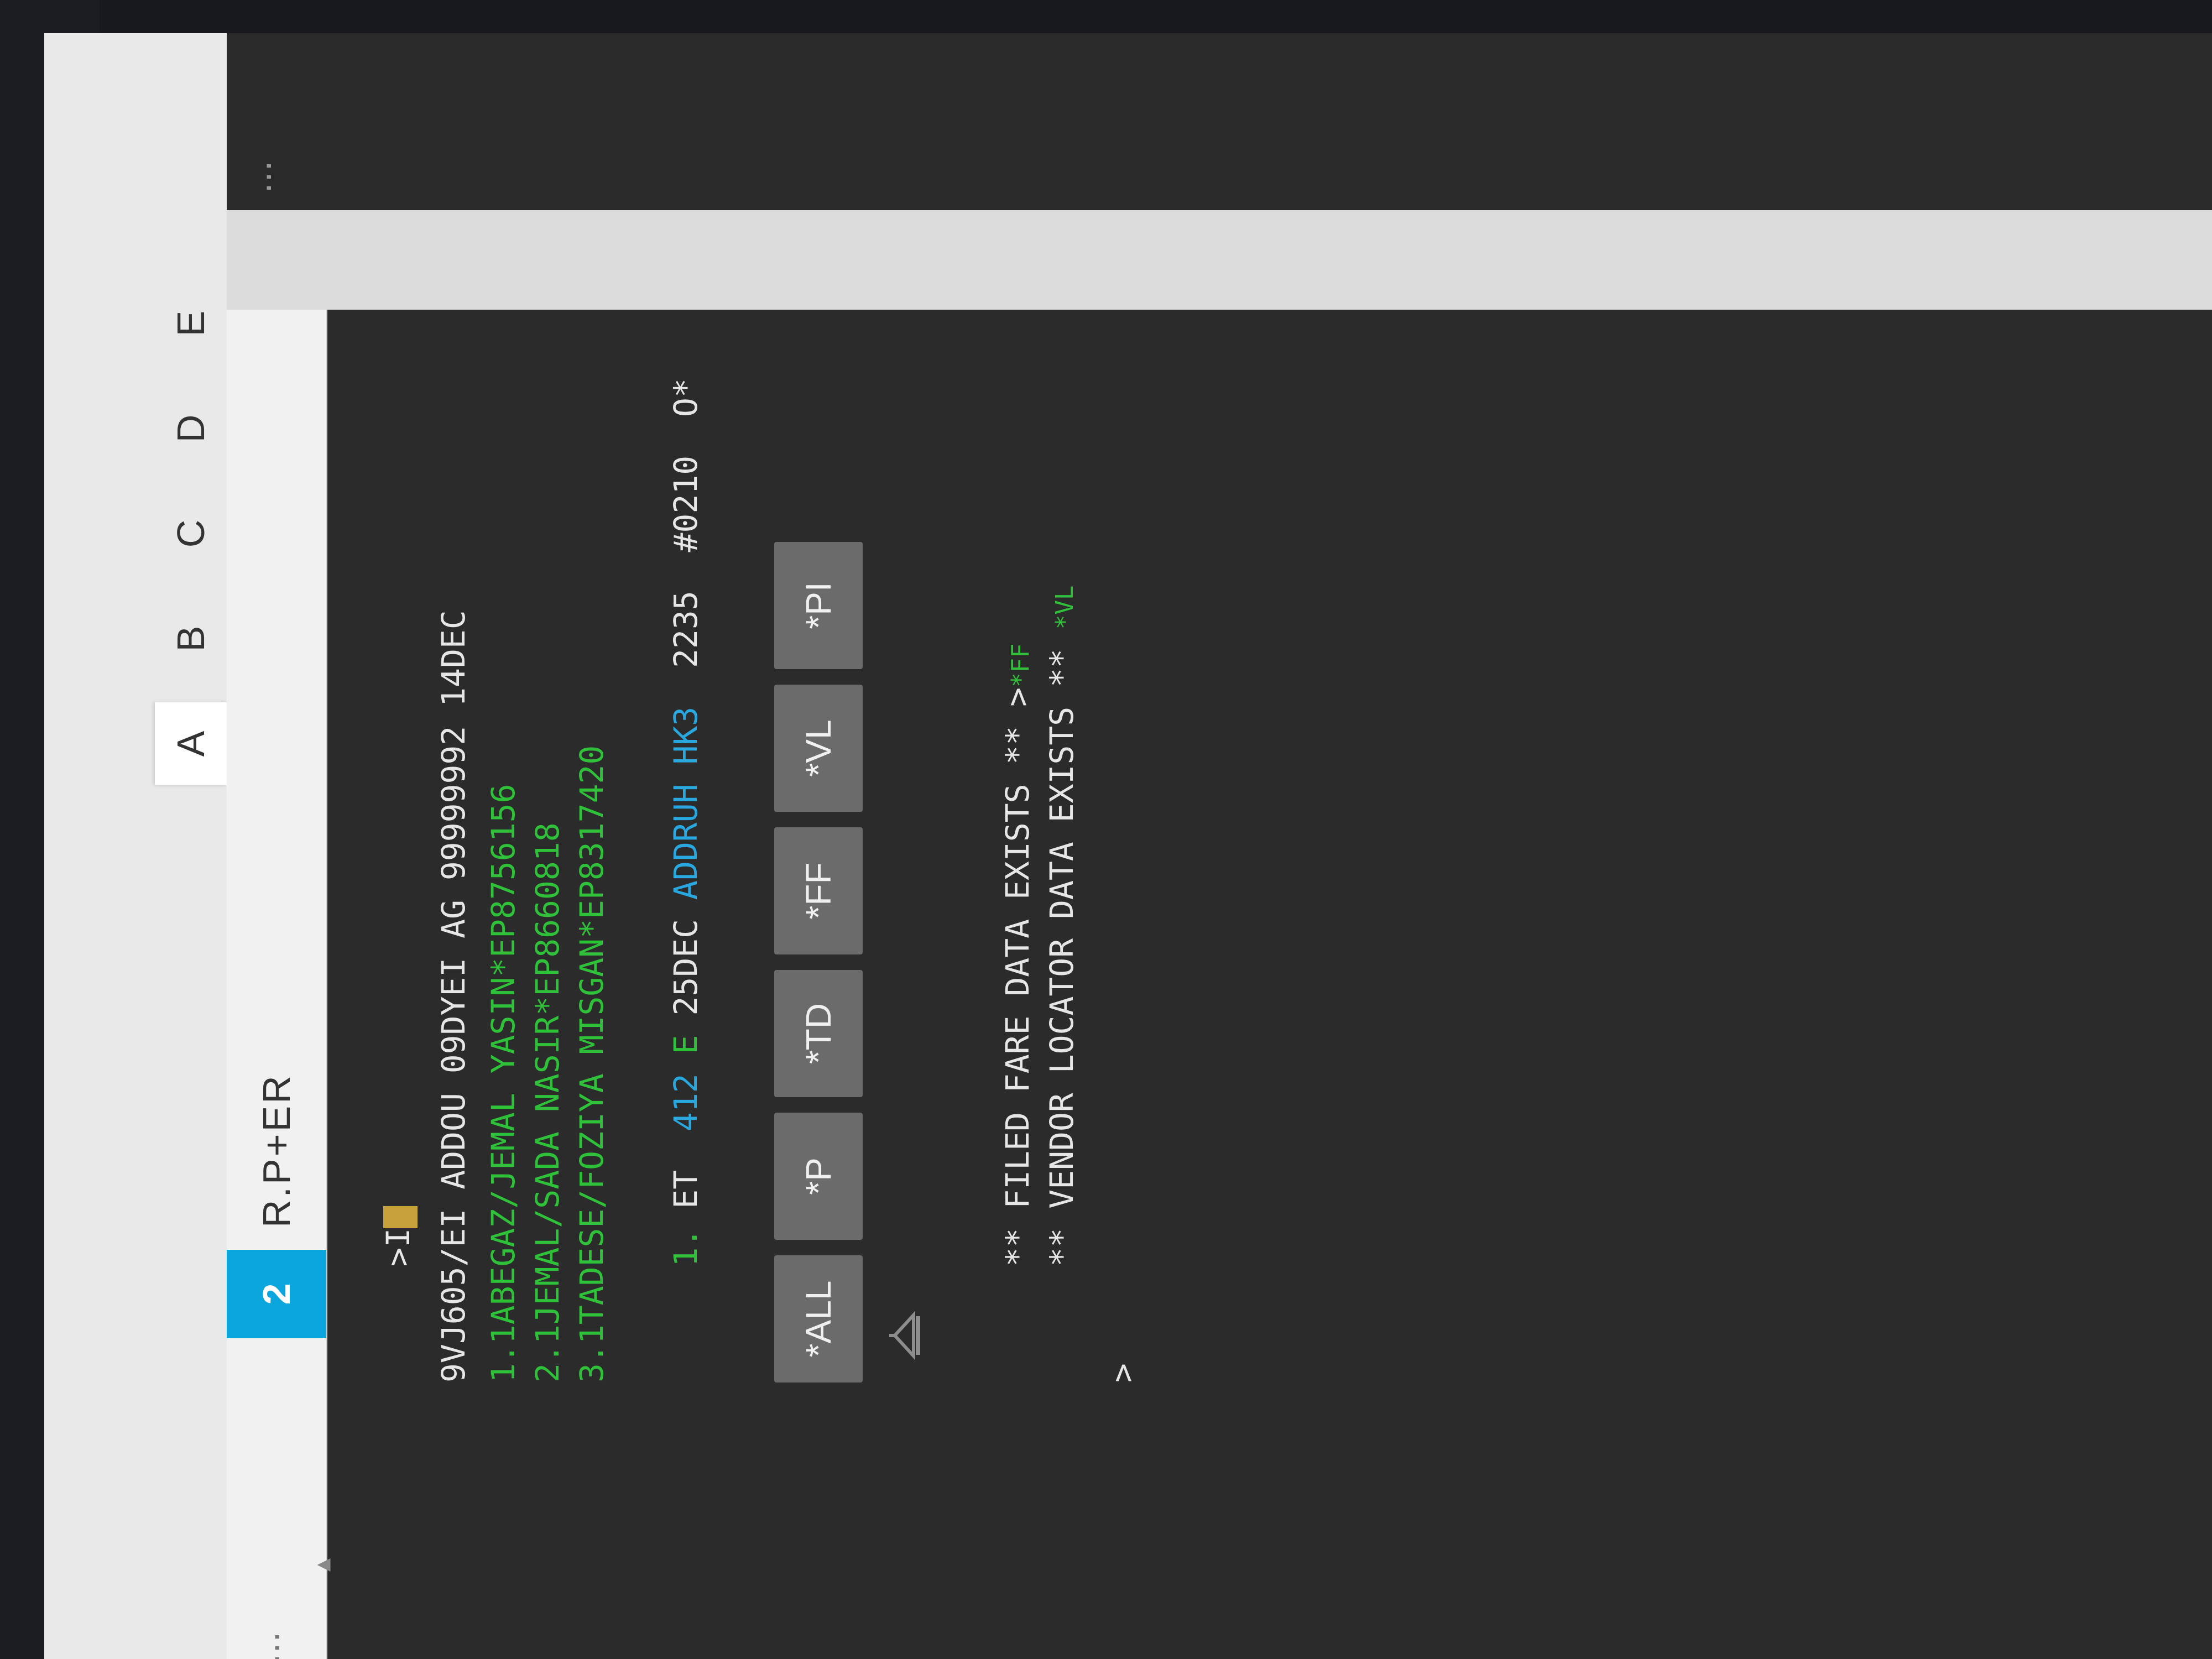 This screenshot has width=2212, height=1659. What do you see at coordinates (191, 639) in the screenshot?
I see `pane-tab-b: B` at bounding box center [191, 639].